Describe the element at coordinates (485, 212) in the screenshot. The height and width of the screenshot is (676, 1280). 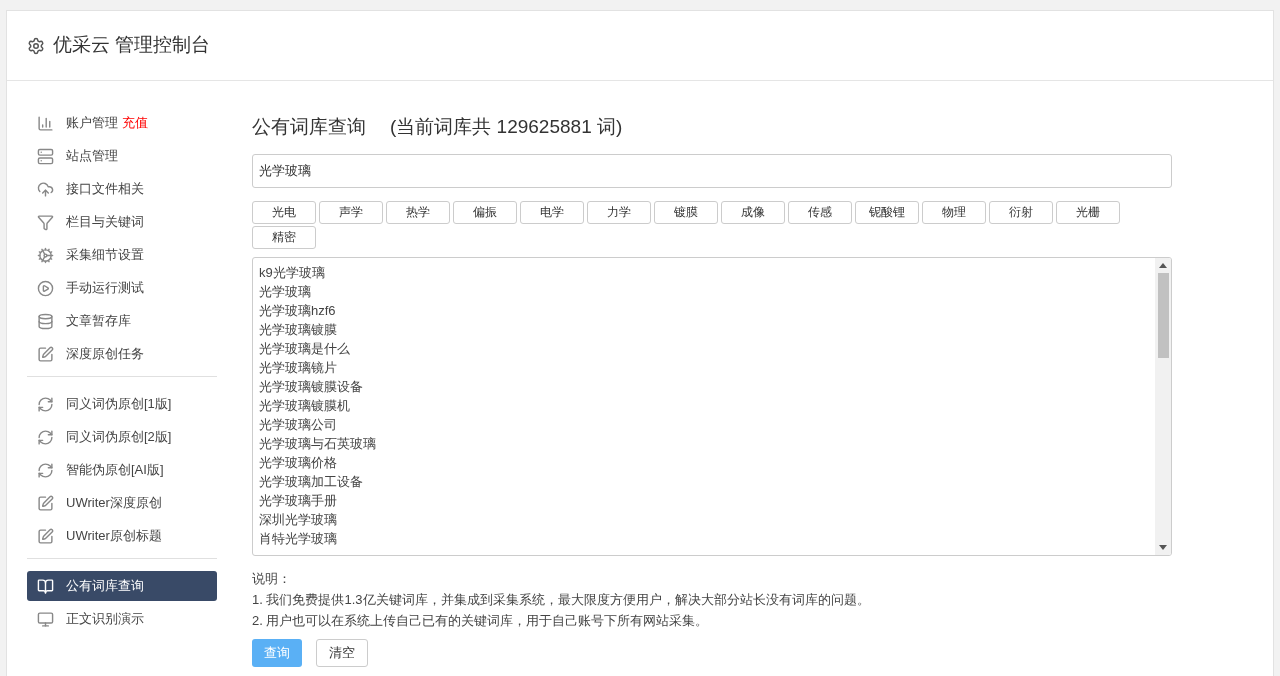
I see `tag-button: 偏振` at that location.